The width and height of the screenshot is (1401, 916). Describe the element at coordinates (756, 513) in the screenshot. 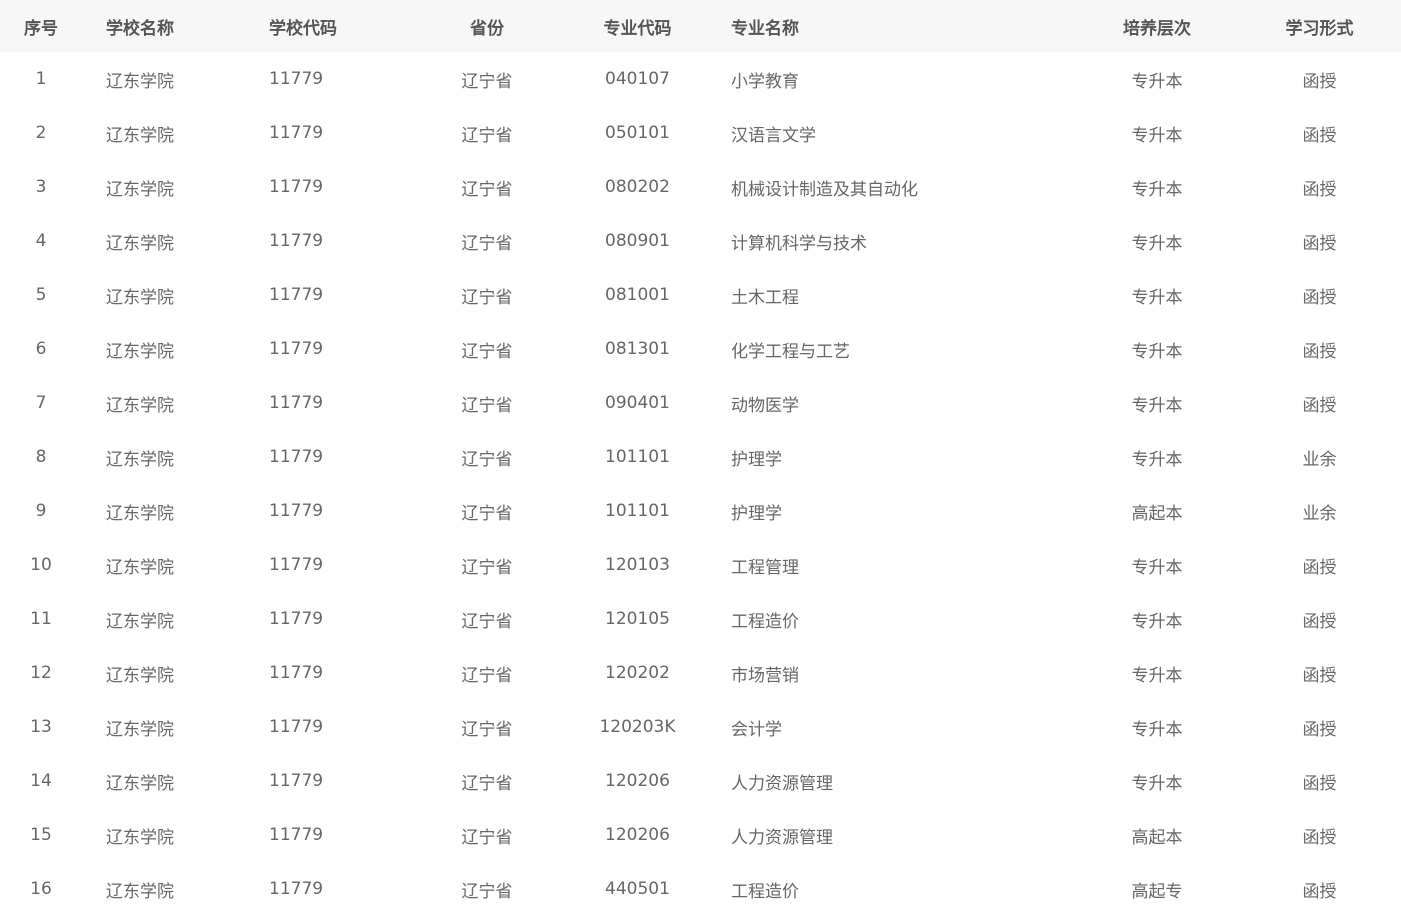

I see `cell-major-name: 护理学` at that location.